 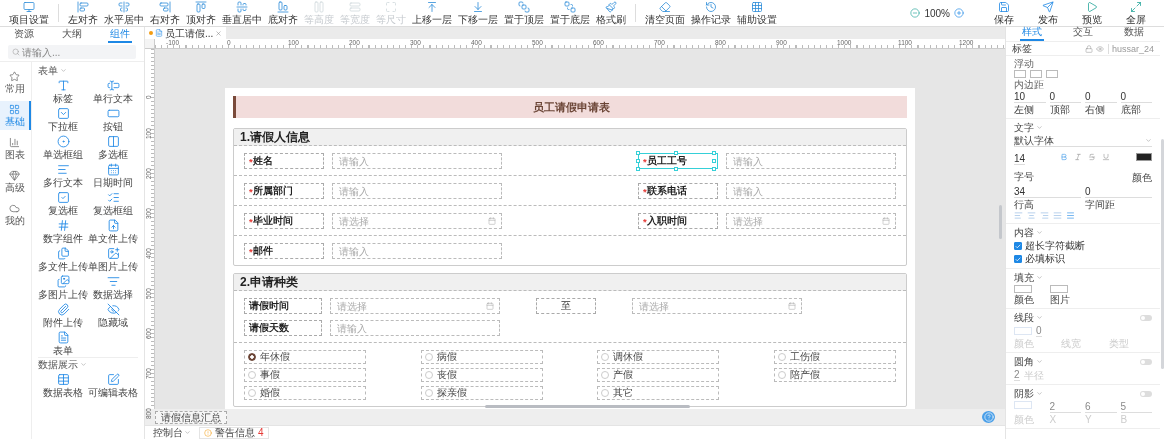 I want to click on distribute-icon, so click(x=1070, y=215).